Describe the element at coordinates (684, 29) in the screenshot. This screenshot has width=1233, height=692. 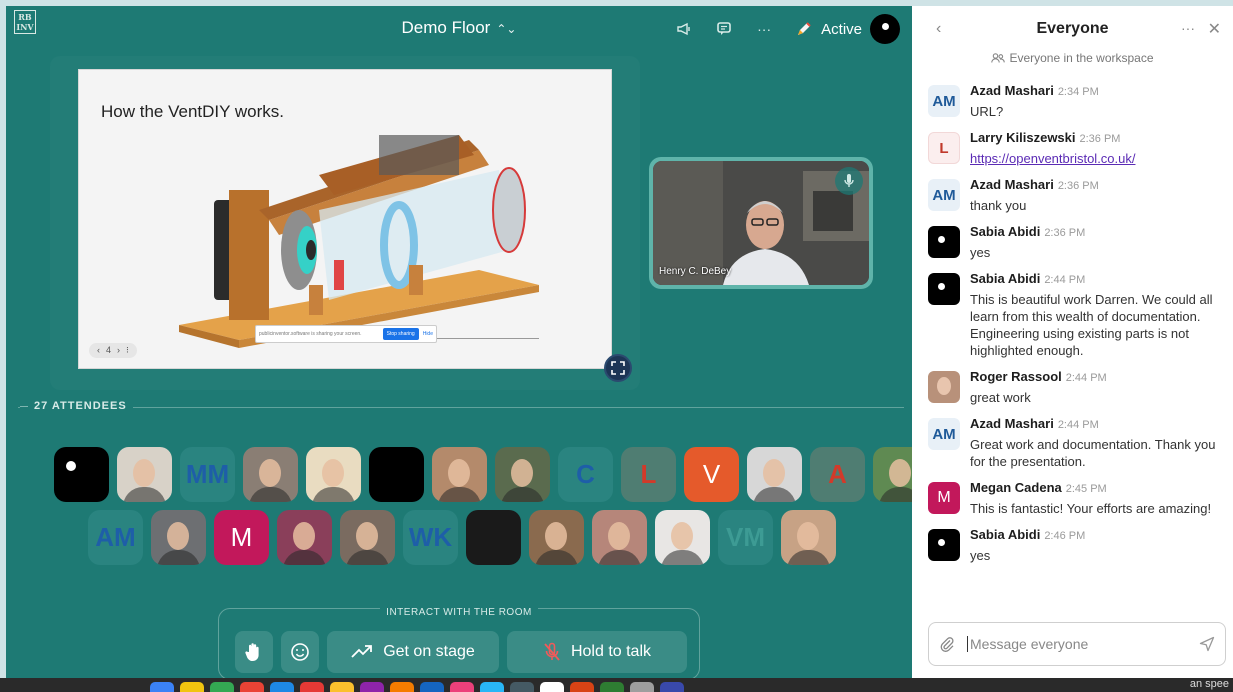
I see `megaphone-icon` at that location.